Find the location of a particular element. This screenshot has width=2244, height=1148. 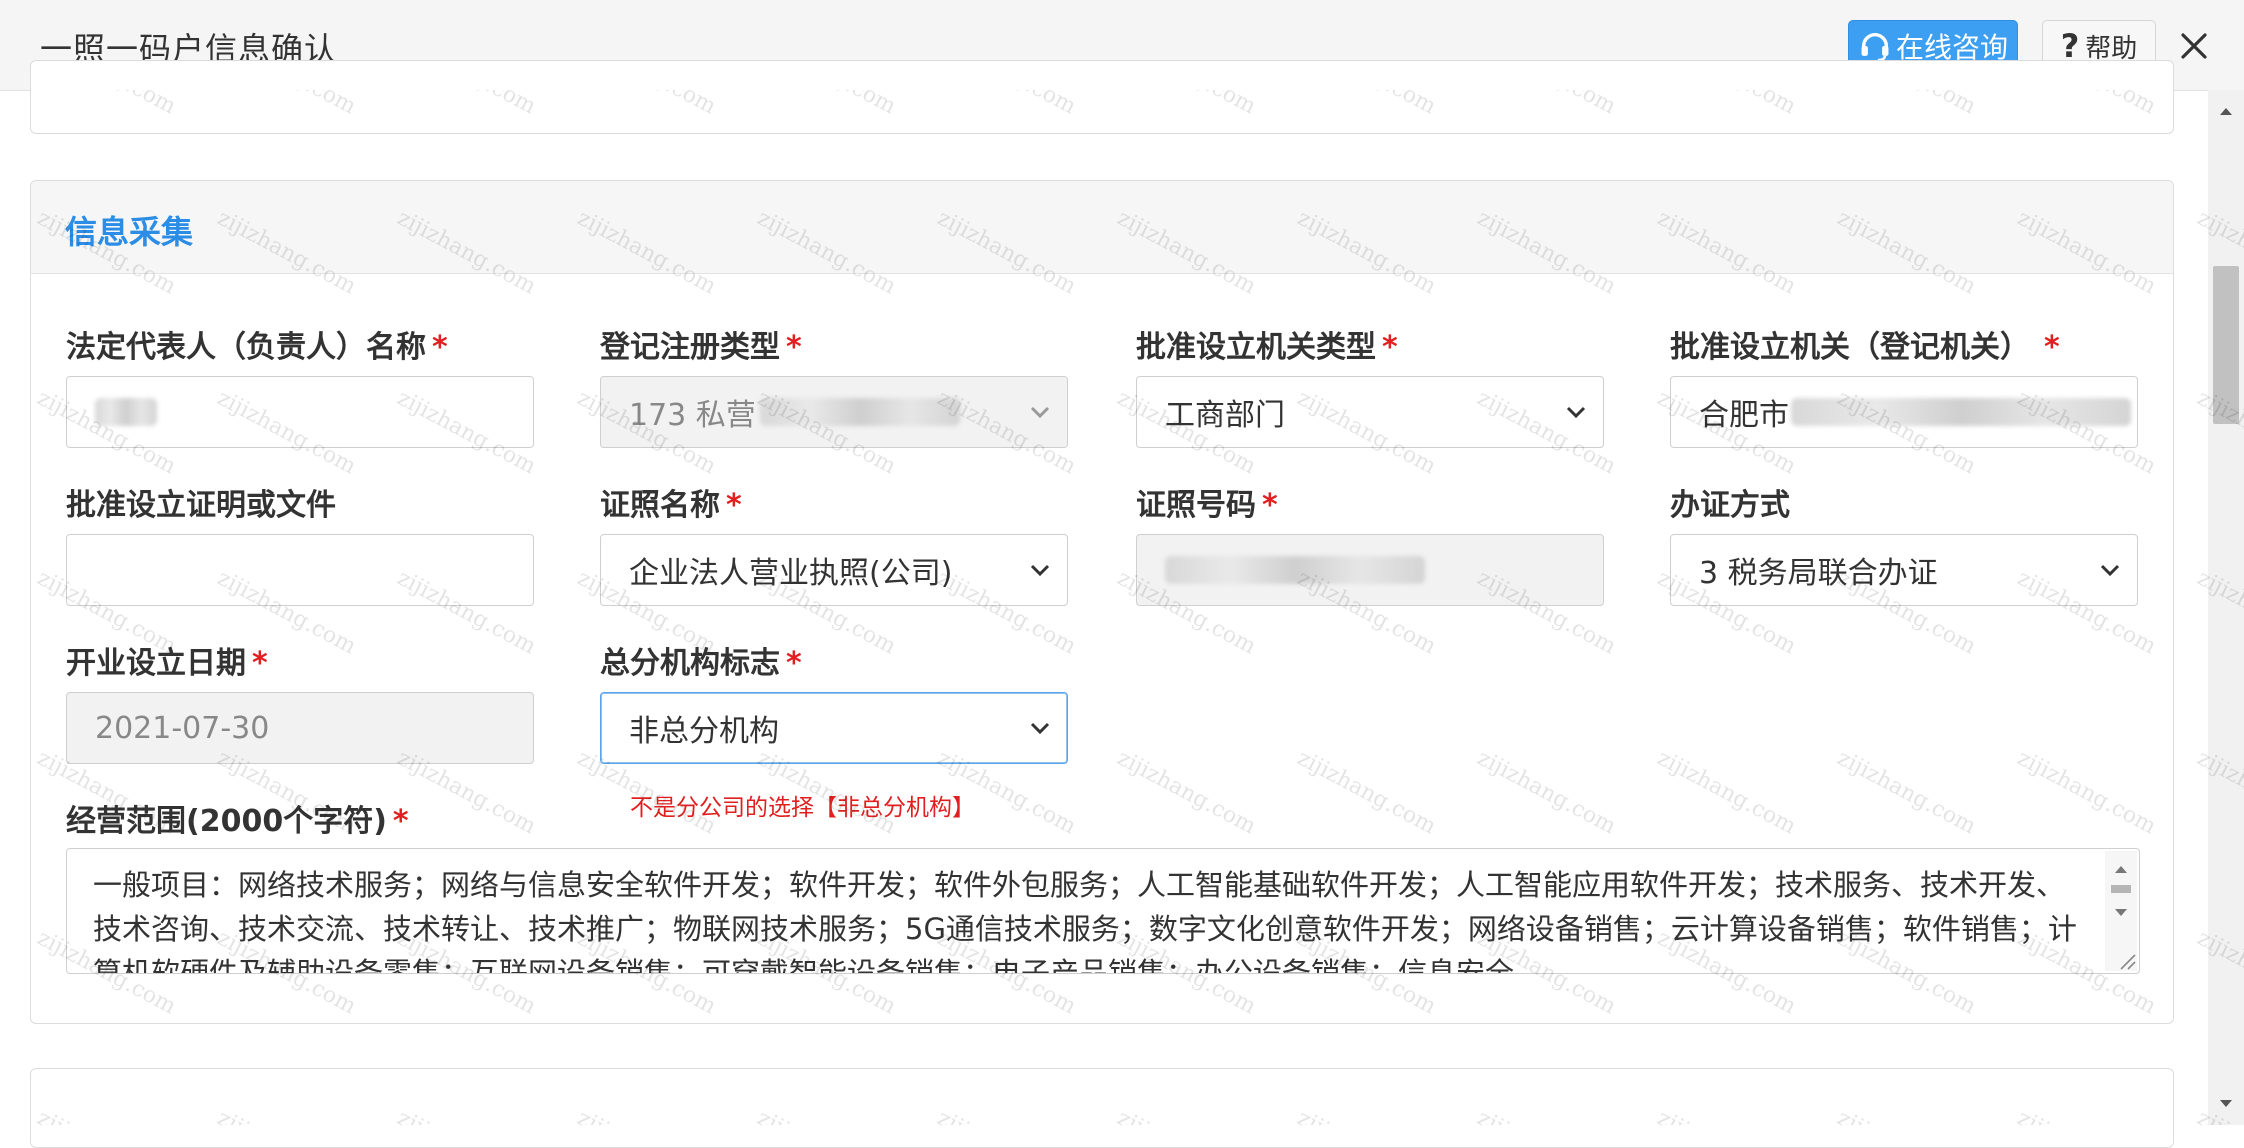

next-section-panel is located at coordinates (1102, 1108).